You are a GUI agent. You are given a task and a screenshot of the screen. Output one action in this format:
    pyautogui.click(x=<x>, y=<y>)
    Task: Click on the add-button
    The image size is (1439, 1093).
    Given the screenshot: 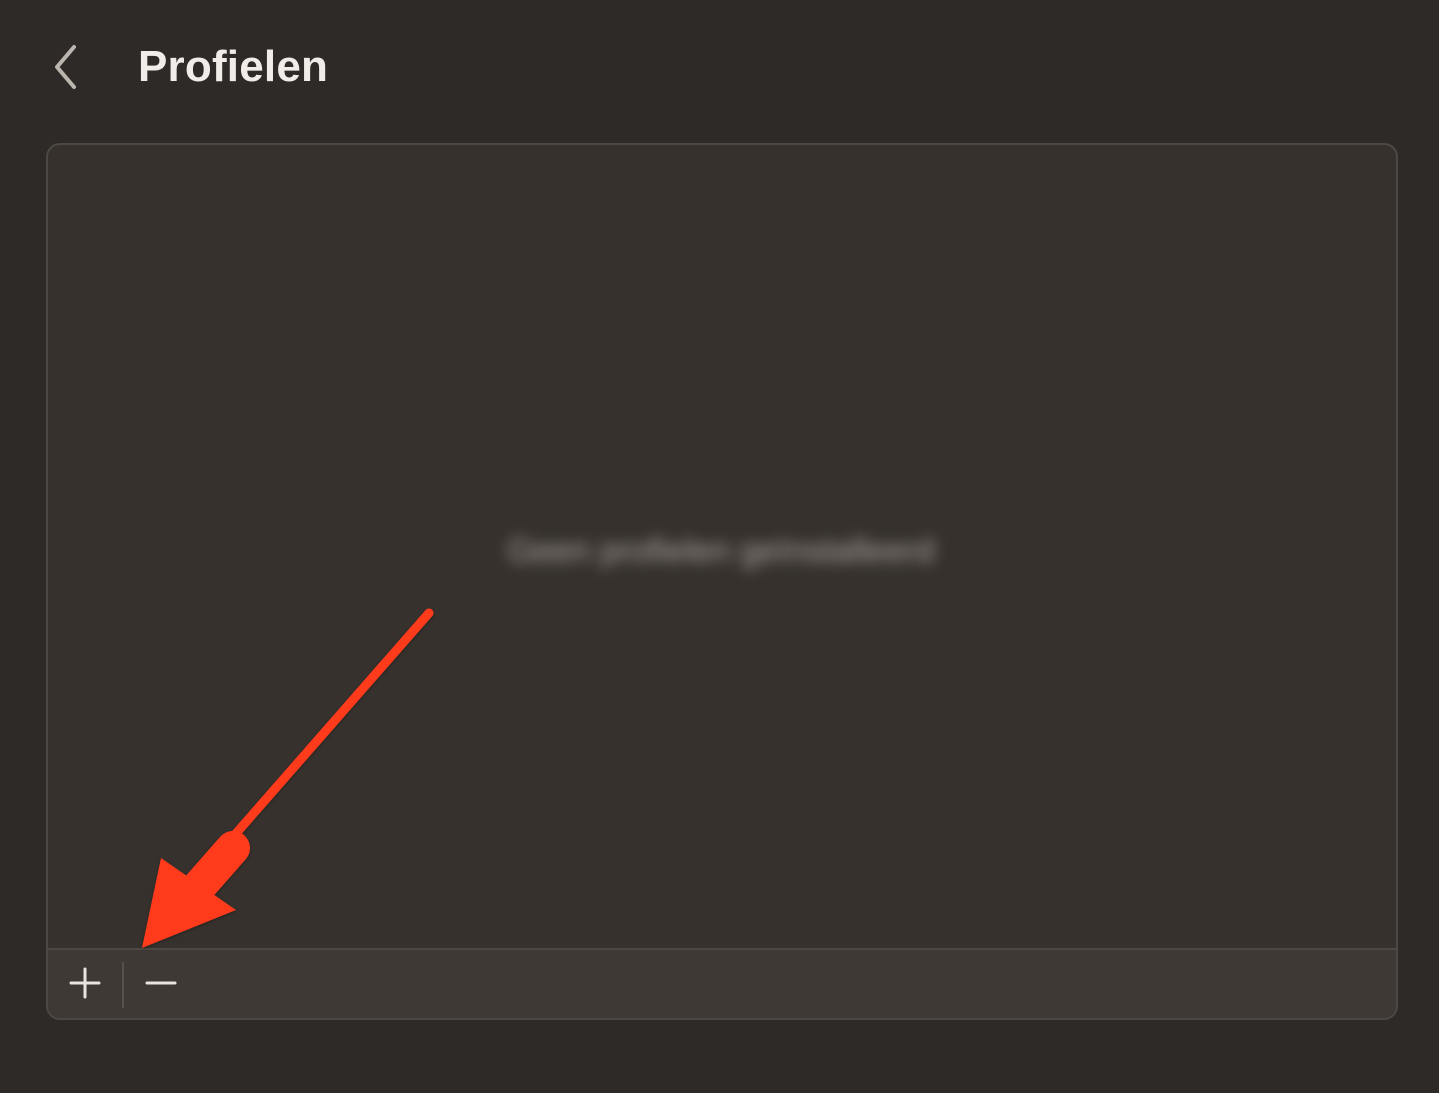 What is the action you would take?
    pyautogui.click(x=85, y=984)
    